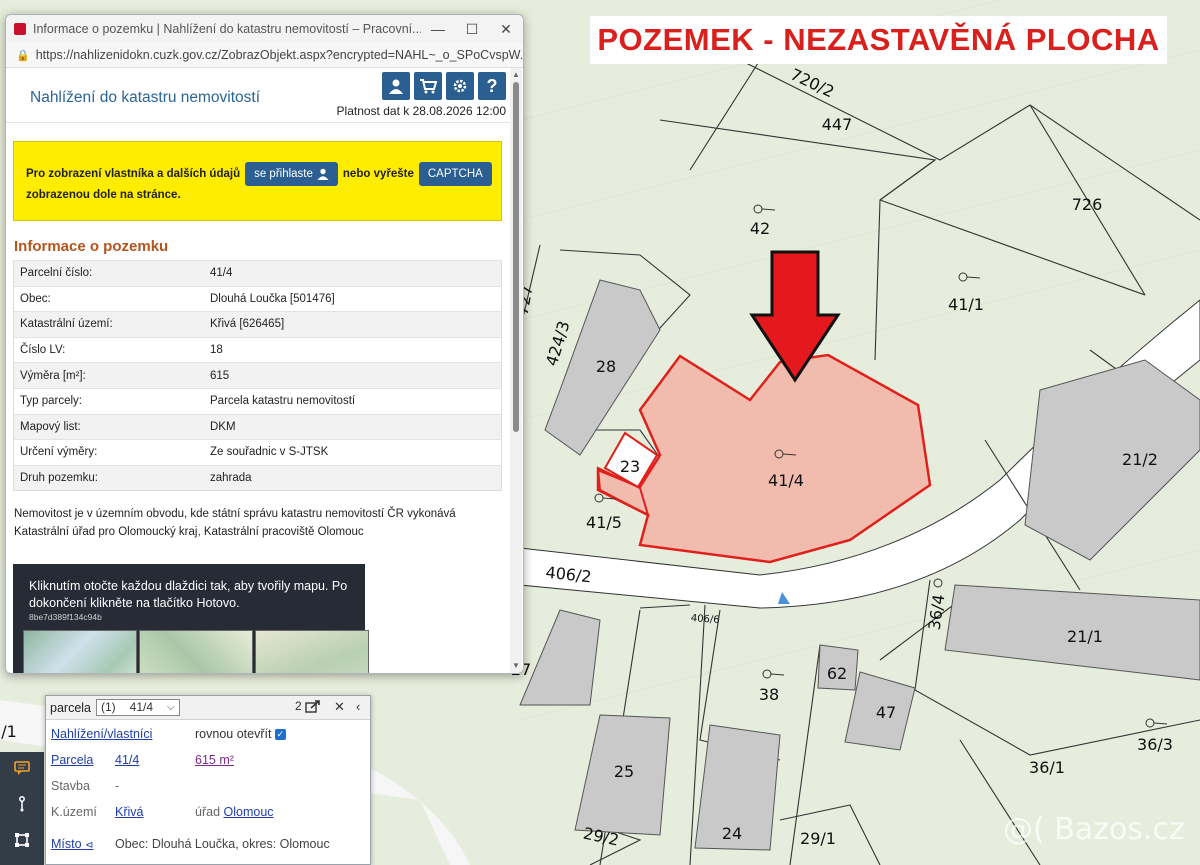 This screenshot has width=1200, height=865. What do you see at coordinates (455, 174) in the screenshot?
I see `captcha-button: CAPTCHA` at bounding box center [455, 174].